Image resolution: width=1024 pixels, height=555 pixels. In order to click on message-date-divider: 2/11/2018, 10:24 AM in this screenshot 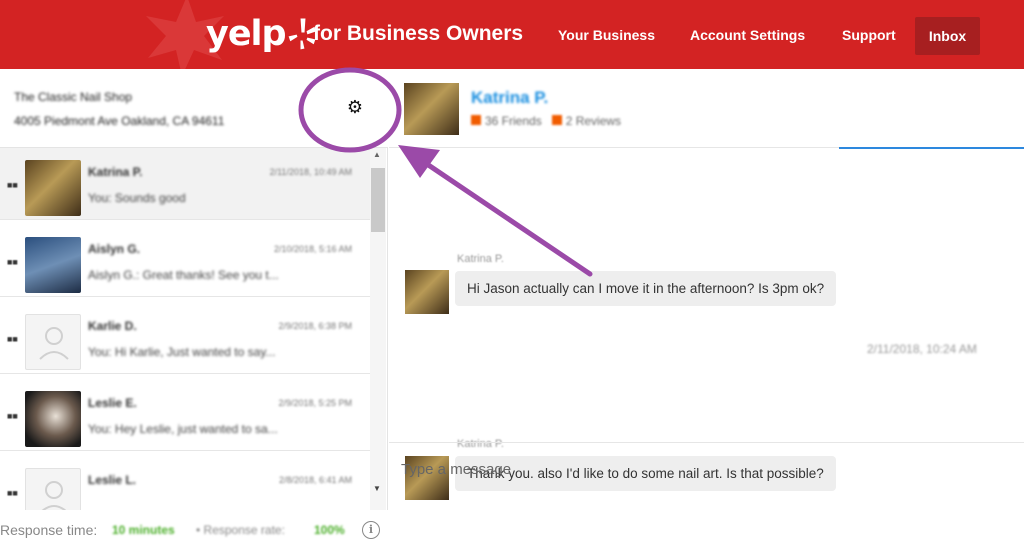, I will do `click(922, 349)`.